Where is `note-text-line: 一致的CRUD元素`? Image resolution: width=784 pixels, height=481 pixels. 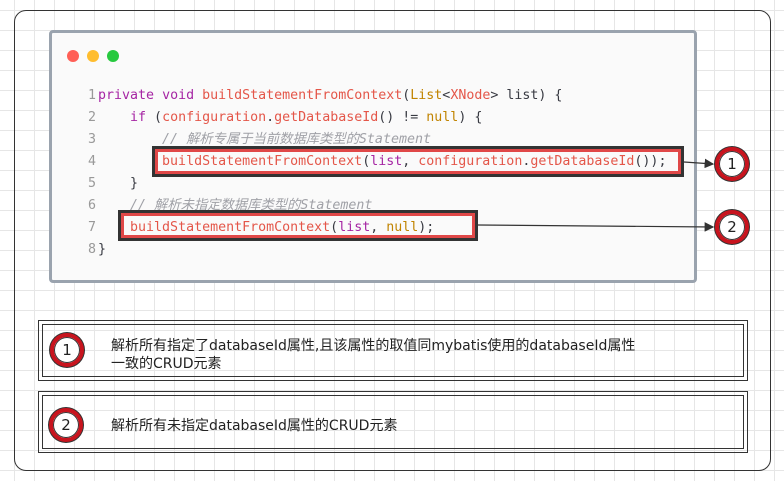 note-text-line: 一致的CRUD元素 is located at coordinates (166, 364).